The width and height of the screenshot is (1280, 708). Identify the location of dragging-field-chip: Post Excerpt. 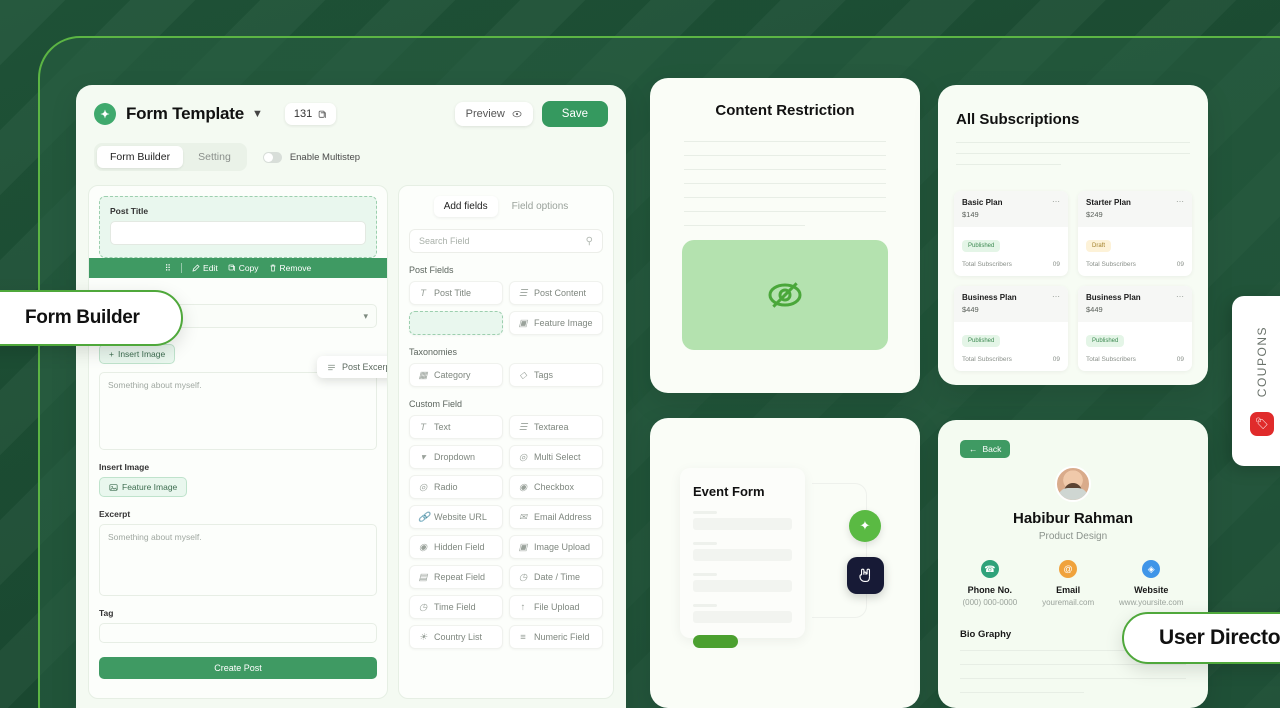
(352, 367).